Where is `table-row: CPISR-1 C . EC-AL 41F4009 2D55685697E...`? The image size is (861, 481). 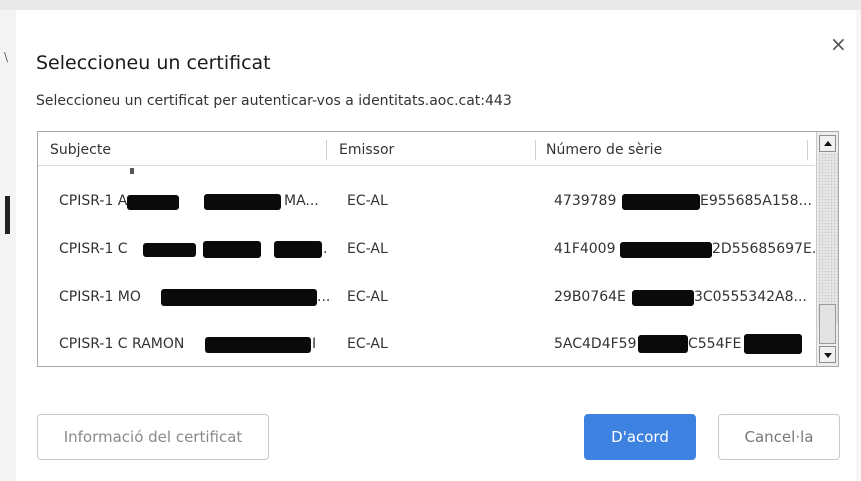 table-row: CPISR-1 C . EC-AL 41F4009 2D55685697E... is located at coordinates (431, 249).